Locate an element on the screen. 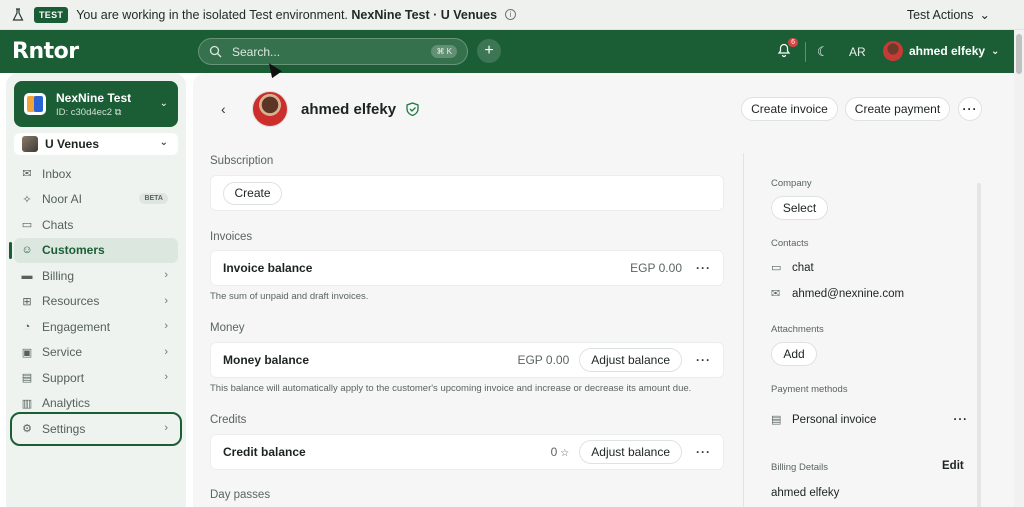 The image size is (1024, 507). credit-balance-amount: 0 ☆ is located at coordinates (560, 452).